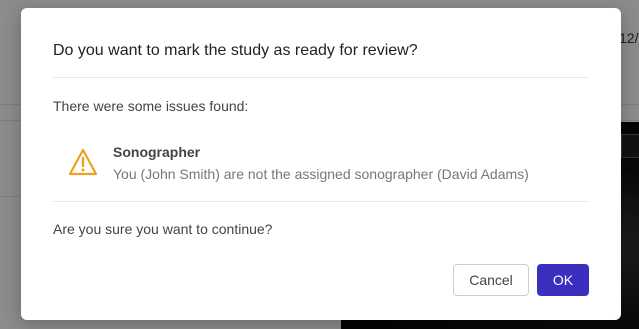 This screenshot has width=639, height=329. I want to click on warning-triangle-icon, so click(83, 162).